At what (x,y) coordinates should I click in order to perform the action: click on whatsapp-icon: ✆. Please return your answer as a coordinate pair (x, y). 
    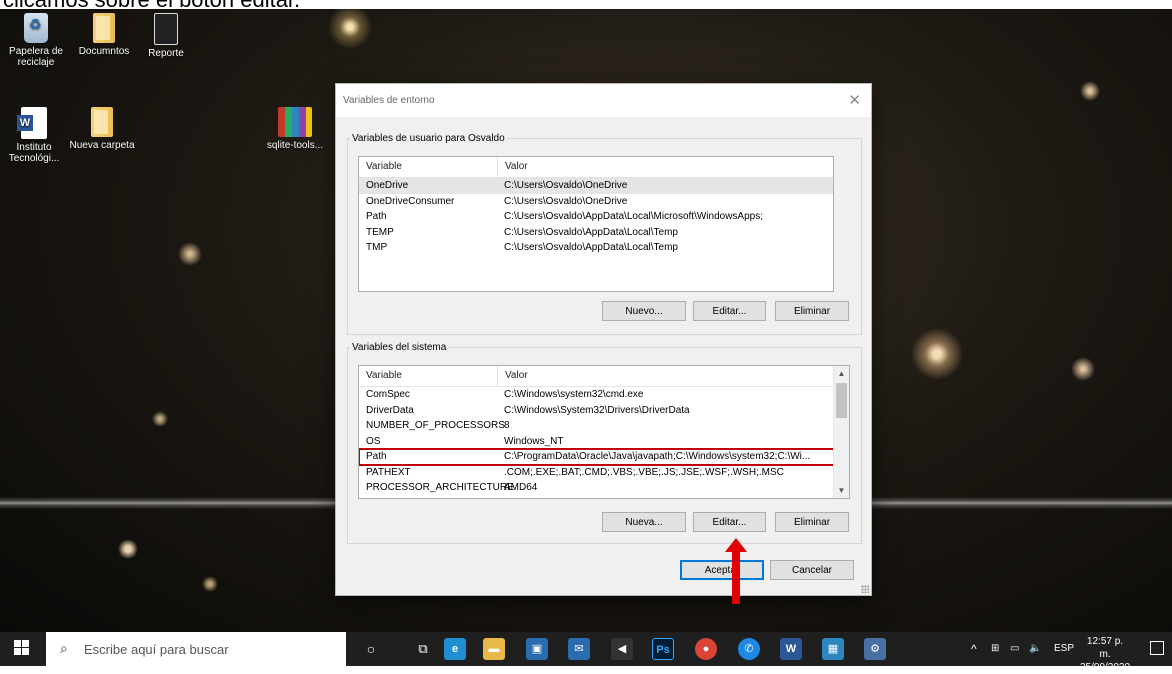
    Looking at the image, I should click on (749, 649).